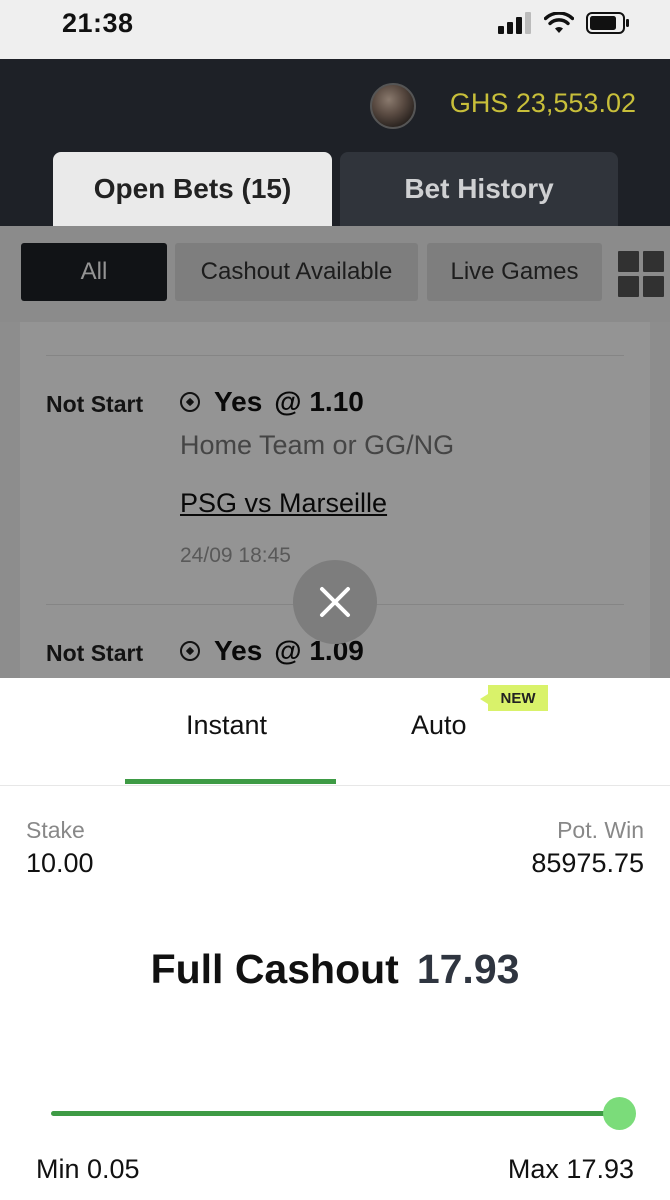 The height and width of the screenshot is (1200, 670). What do you see at coordinates (570, 1169) in the screenshot?
I see `slider-max-label: Max 17.93` at bounding box center [570, 1169].